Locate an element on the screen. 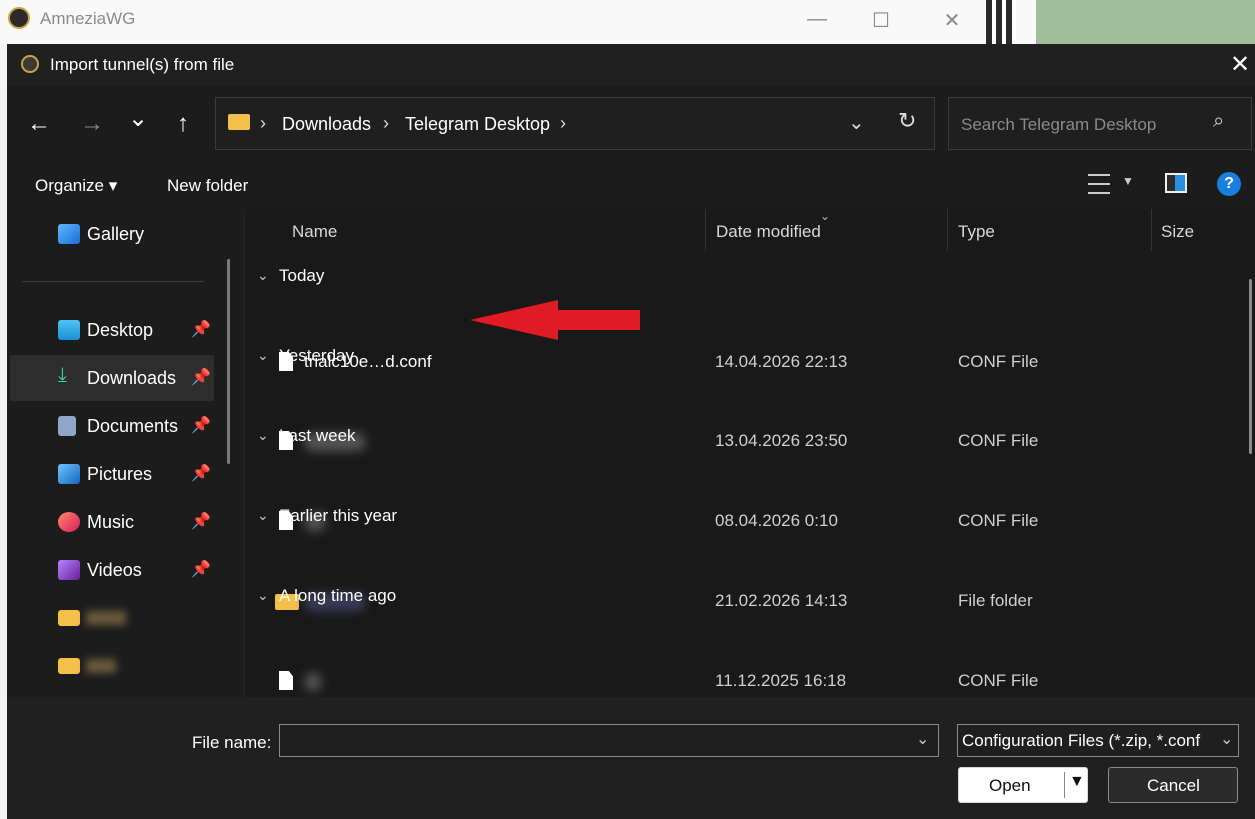 Image resolution: width=1255 pixels, height=819 pixels. background-wallpaper is located at coordinates (1145, 22).